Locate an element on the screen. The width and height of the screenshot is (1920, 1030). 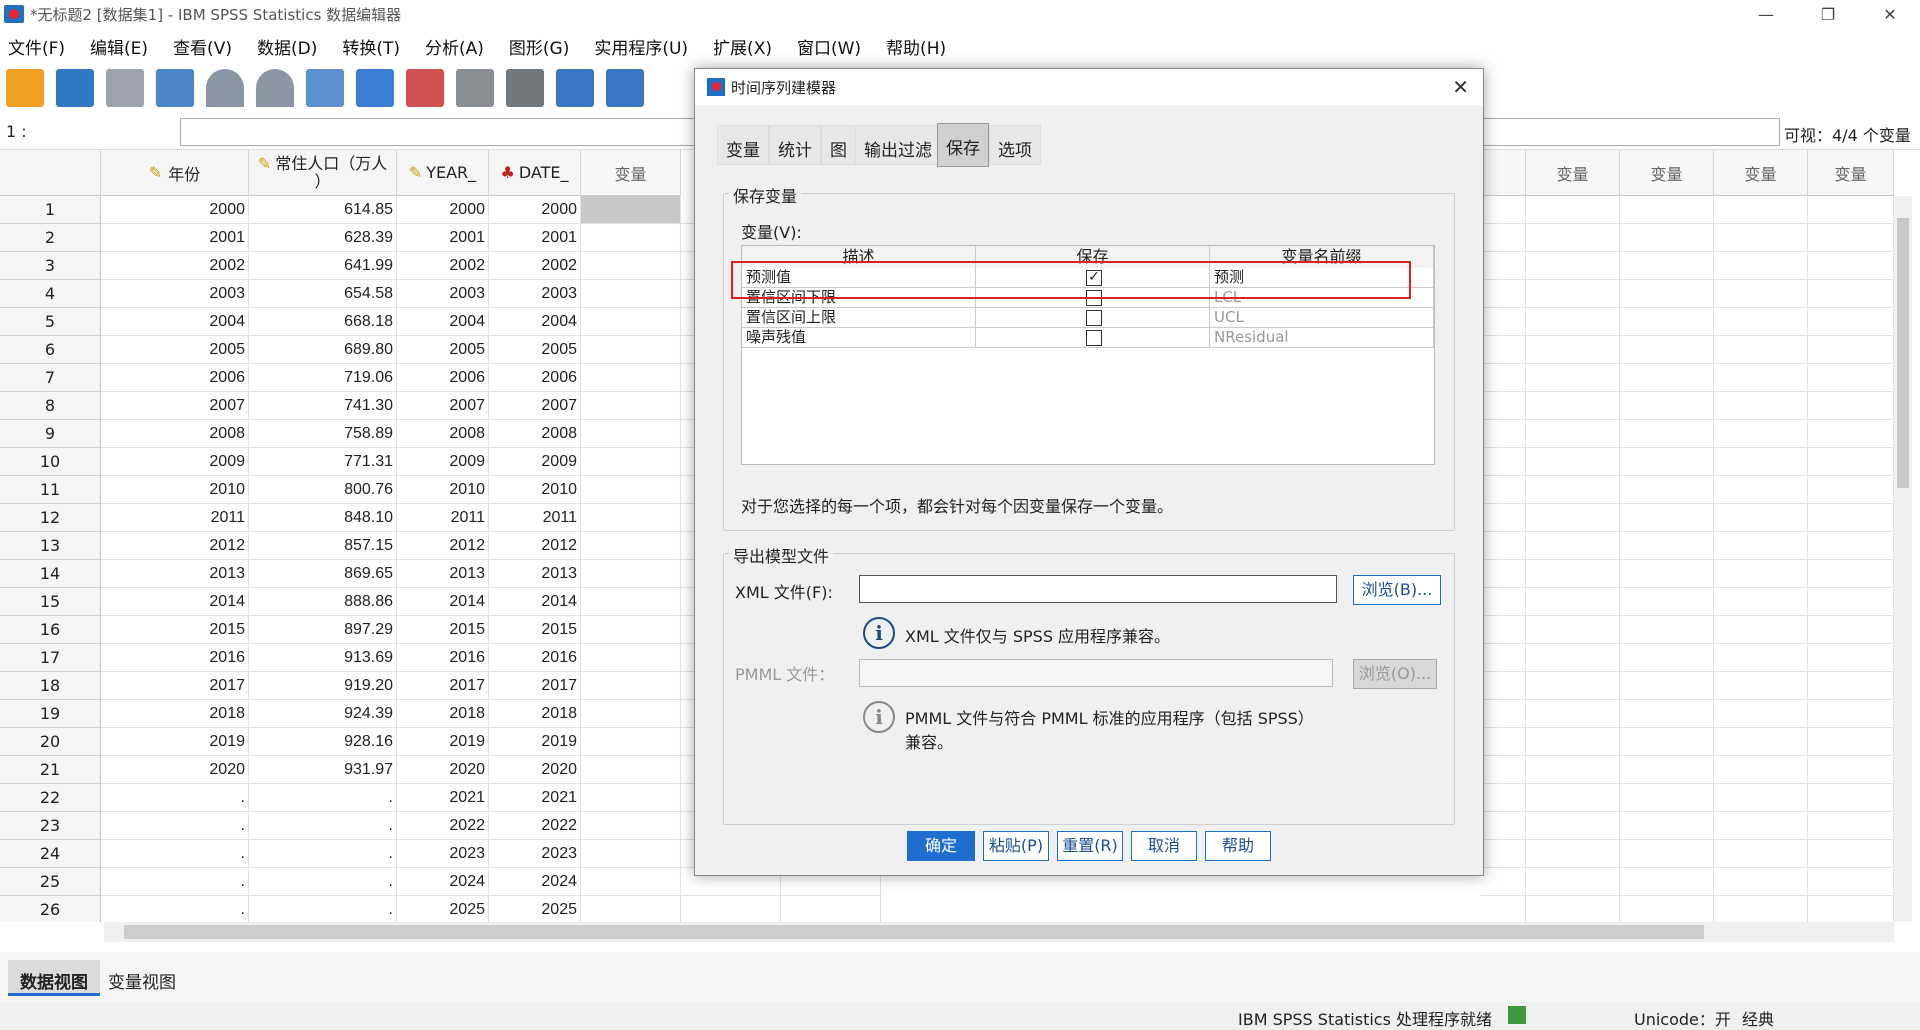
data-cell: 800.76 is located at coordinates (323, 490).